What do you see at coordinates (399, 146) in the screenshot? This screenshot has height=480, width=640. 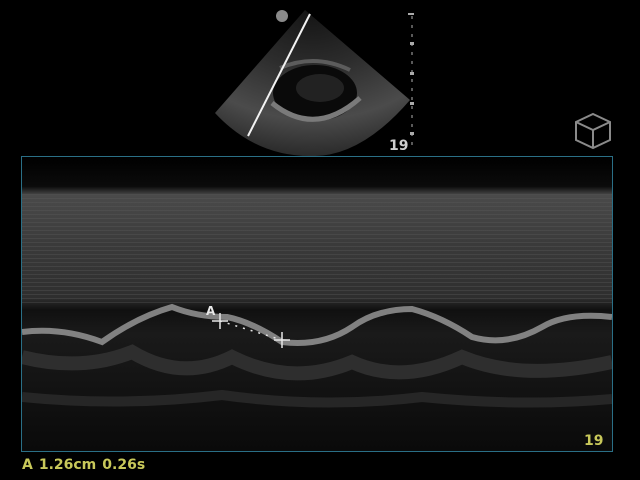 I see `sector-frame-number: 19` at bounding box center [399, 146].